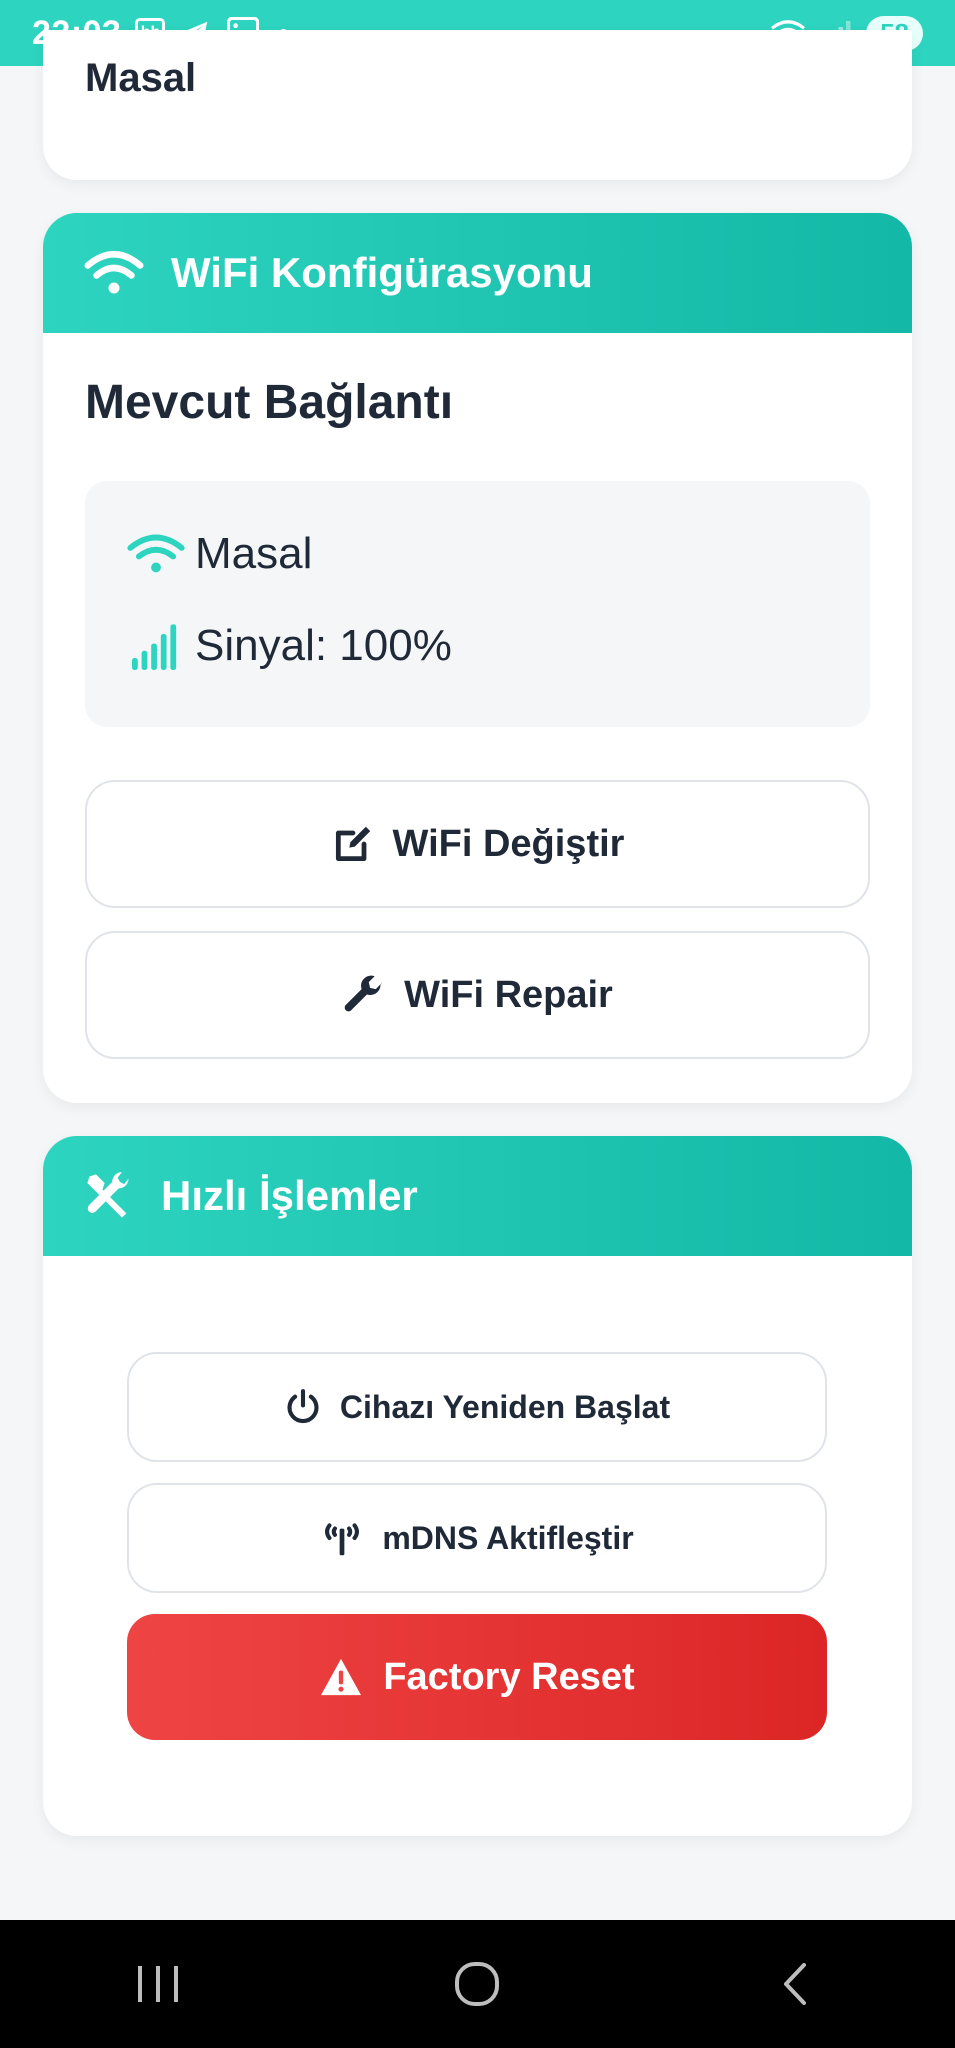  Describe the element at coordinates (108, 1195) in the screenshot. I see `tools-icon` at that location.